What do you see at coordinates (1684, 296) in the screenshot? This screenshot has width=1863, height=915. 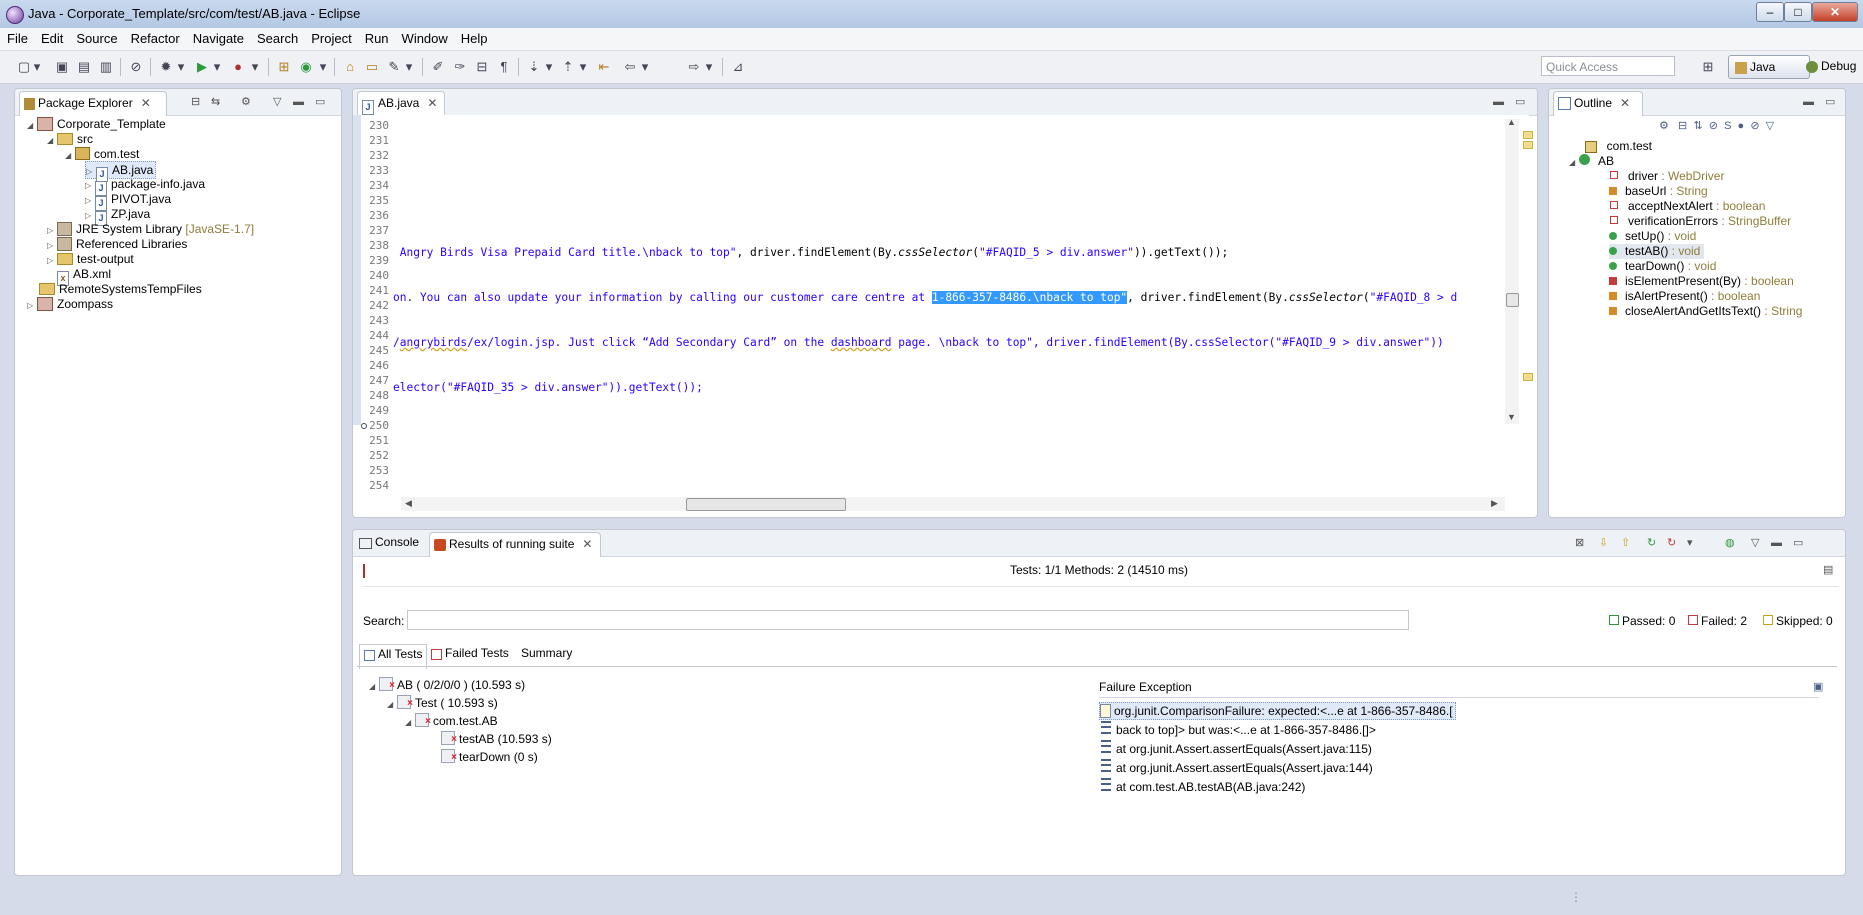 I see `outline-member: isAlertPresent() : boolean` at bounding box center [1684, 296].